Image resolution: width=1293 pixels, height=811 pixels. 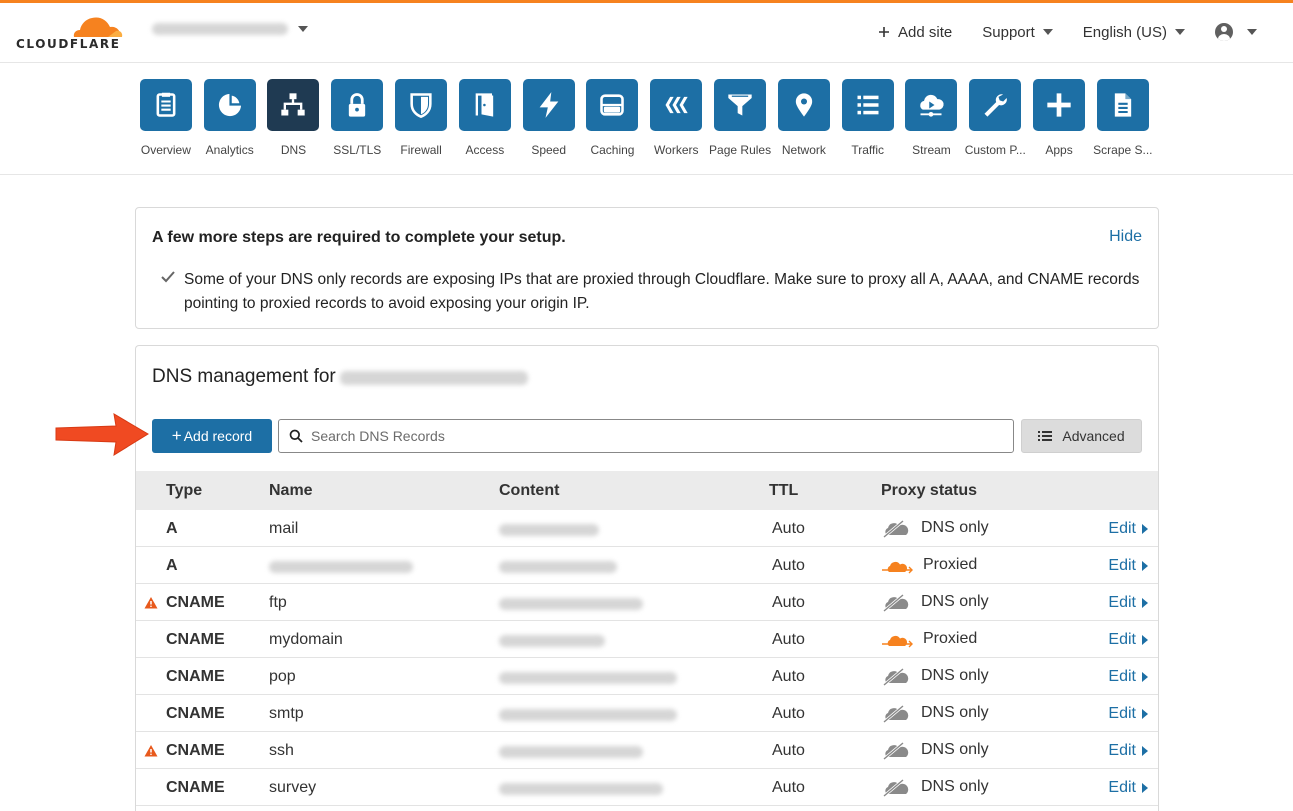 I want to click on column-content: Content, so click(x=529, y=490).